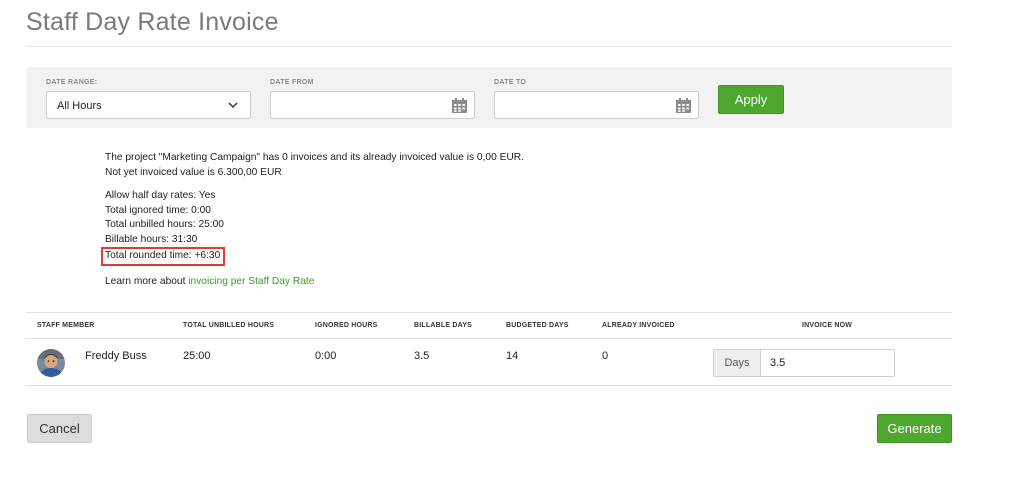  I want to click on total-unbilled-hours: Total unbilled hours: 25:00, so click(164, 224).